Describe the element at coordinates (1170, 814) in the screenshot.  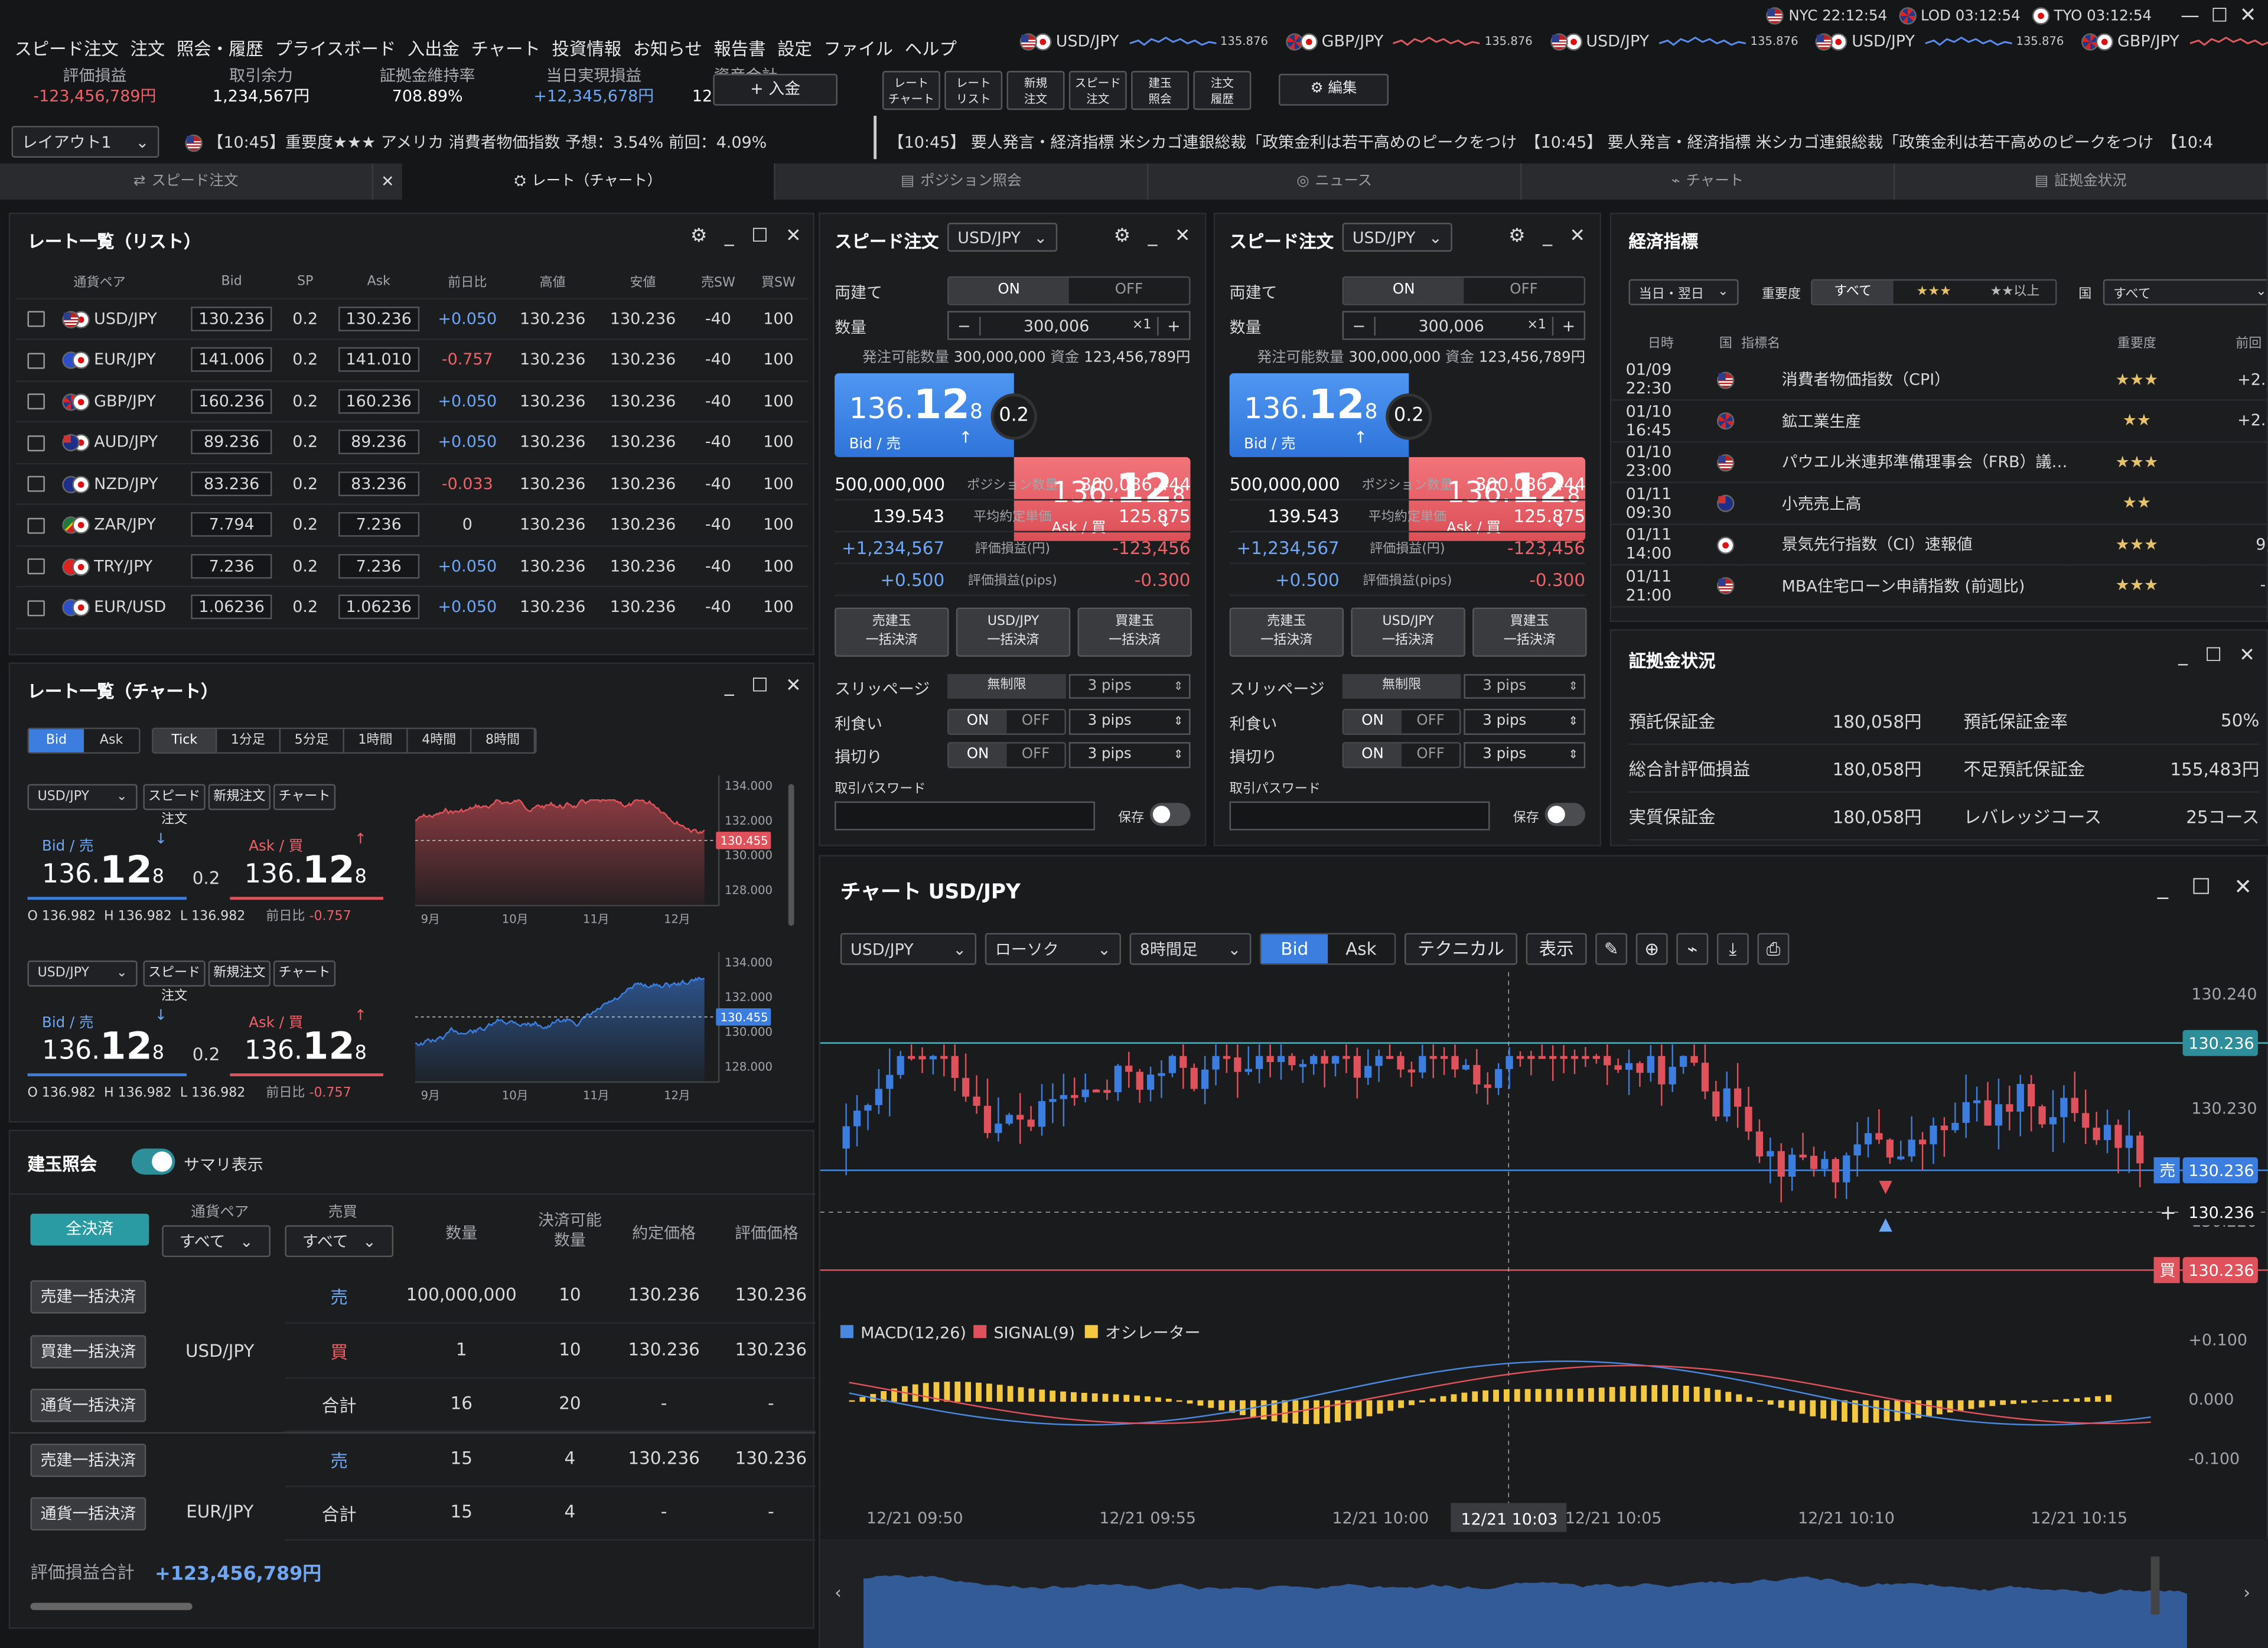
I see `save-toggle` at that location.